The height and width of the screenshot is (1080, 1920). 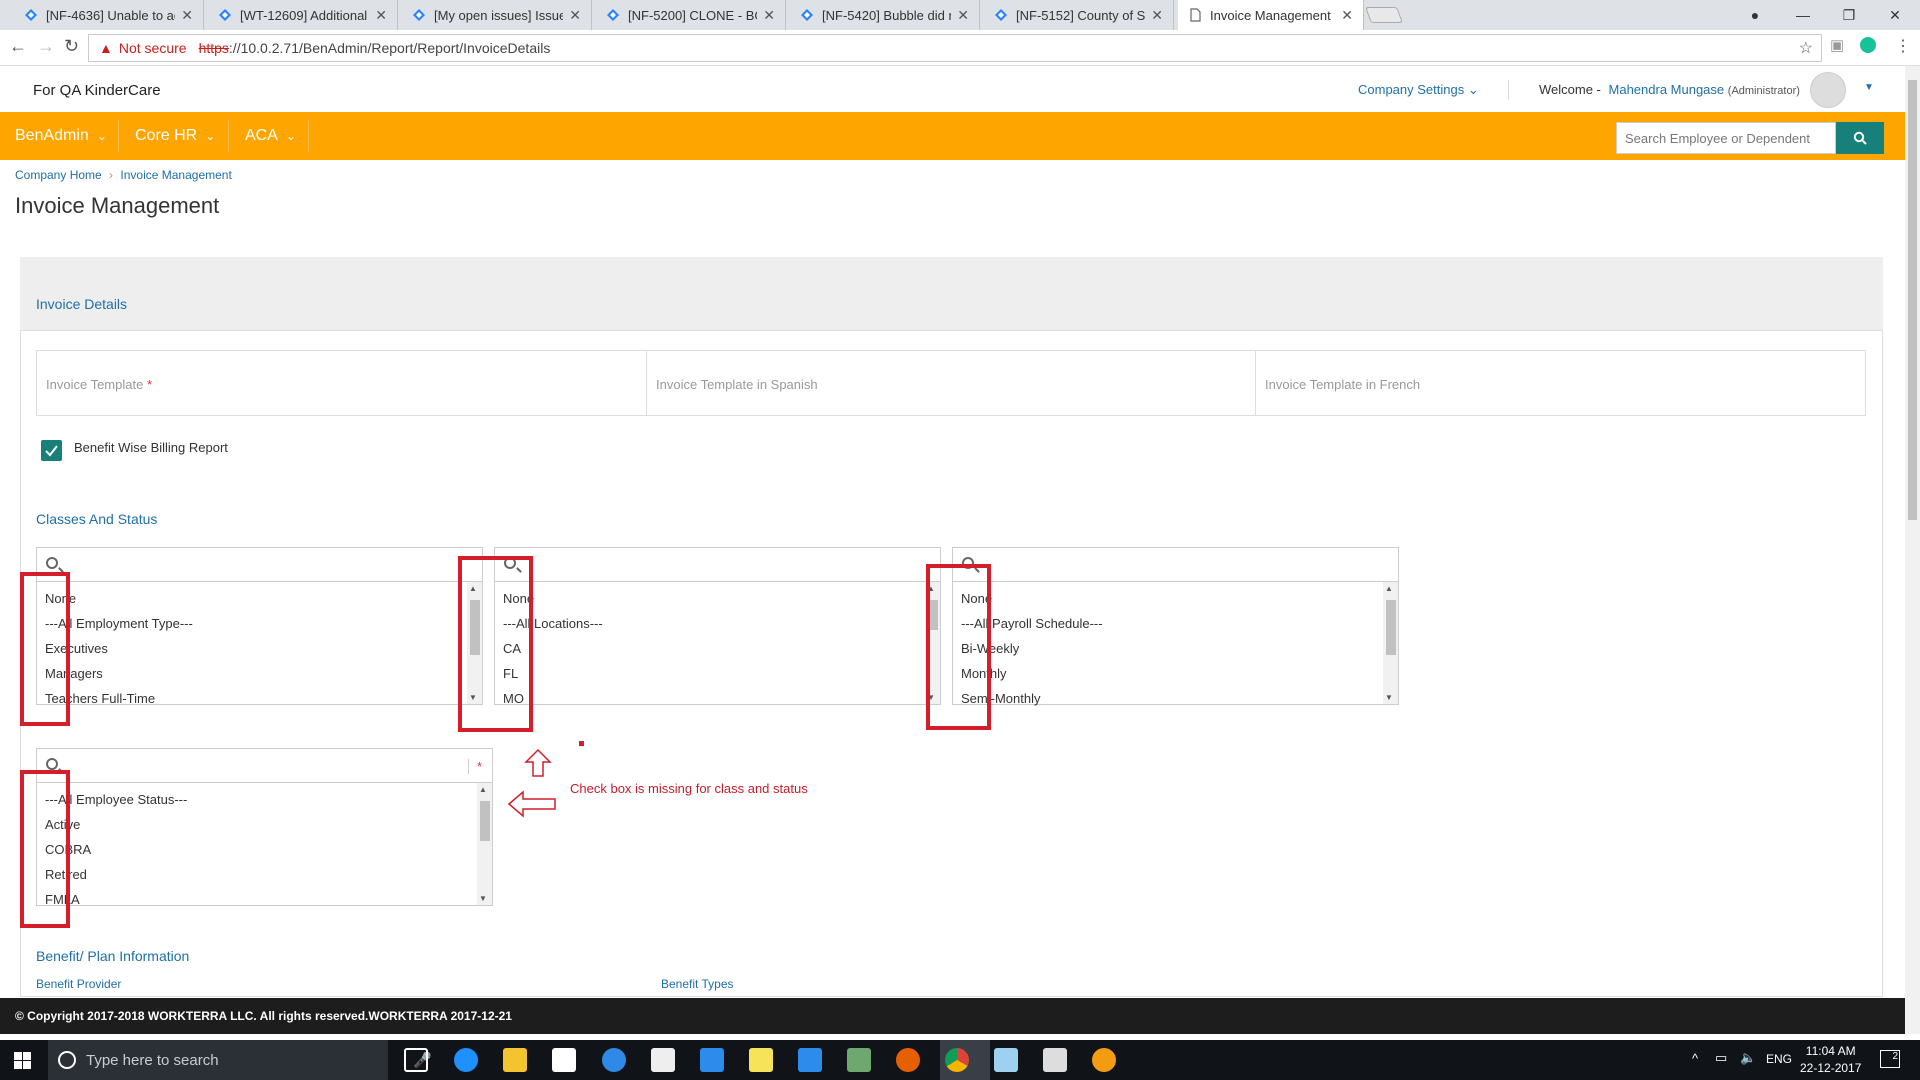 I want to click on locations-search, so click(x=717, y=565).